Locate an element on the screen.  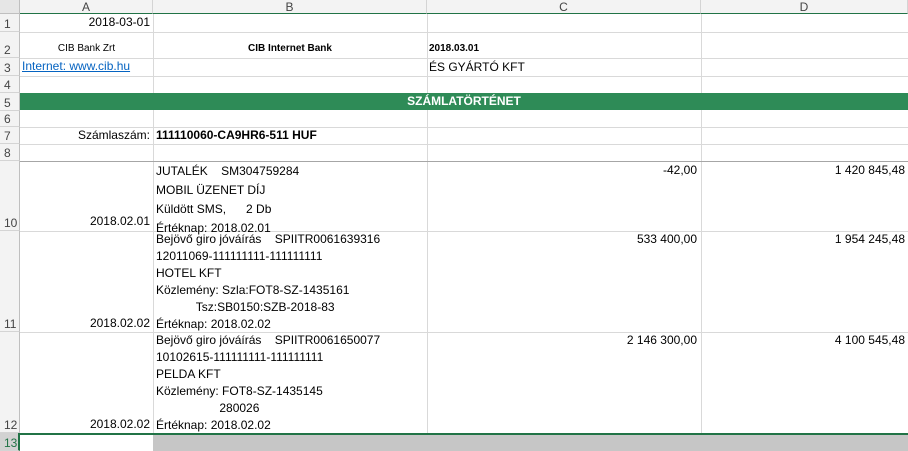
cell-c10-amount: -42,00 is located at coordinates (562, 170).